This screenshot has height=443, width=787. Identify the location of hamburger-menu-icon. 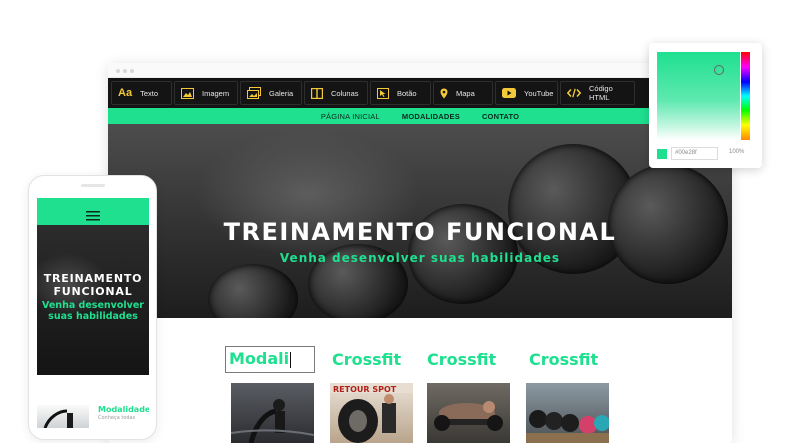
(93, 215).